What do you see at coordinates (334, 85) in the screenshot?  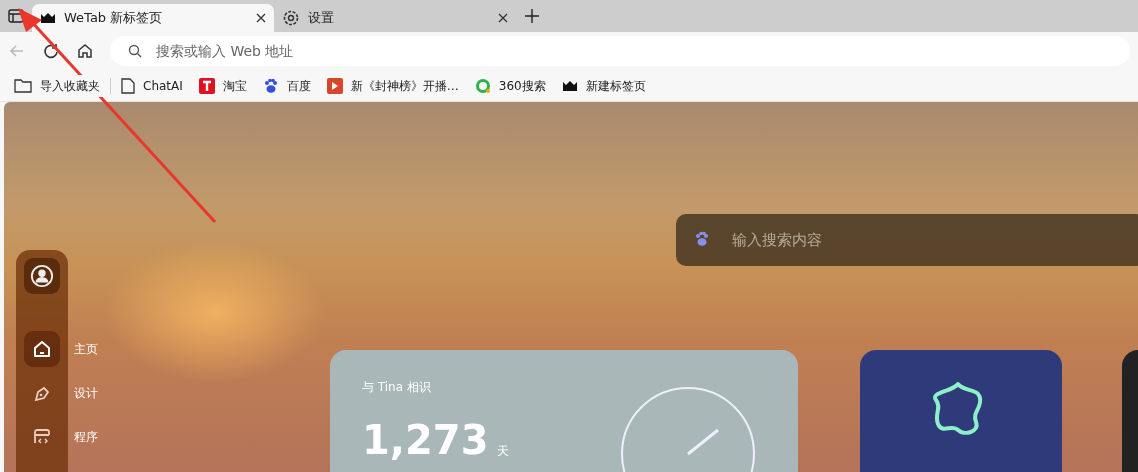 I see `video-app-icon` at bounding box center [334, 85].